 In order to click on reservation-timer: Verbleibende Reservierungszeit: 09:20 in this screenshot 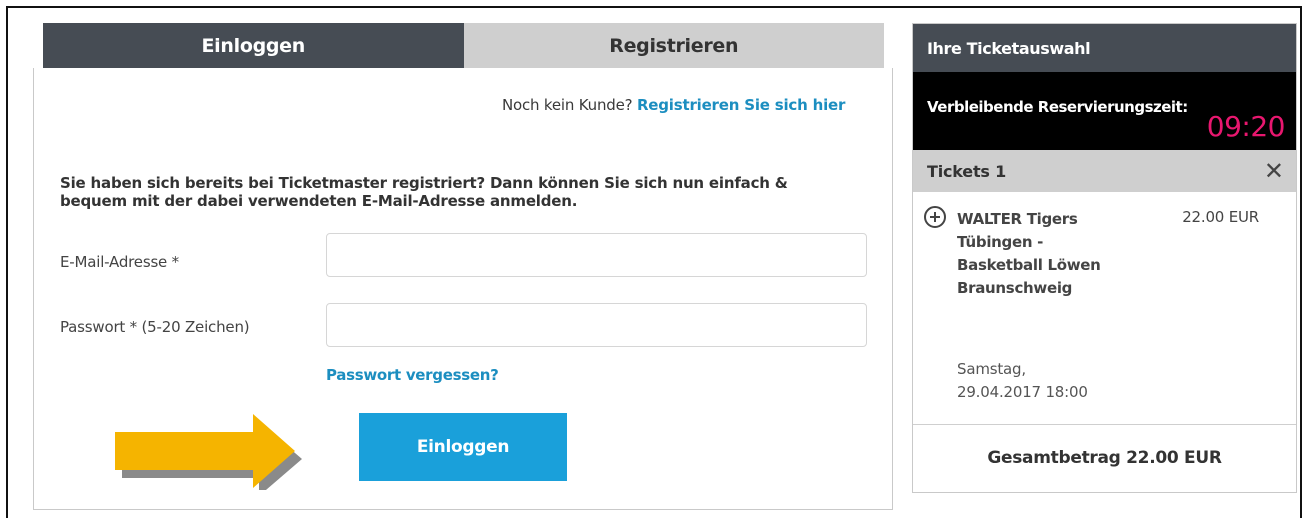, I will do `click(1104, 111)`.